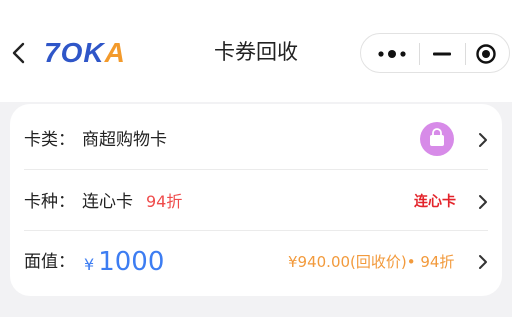 Image resolution: width=512 pixels, height=317 pixels. I want to click on more-options-icon, so click(392, 54).